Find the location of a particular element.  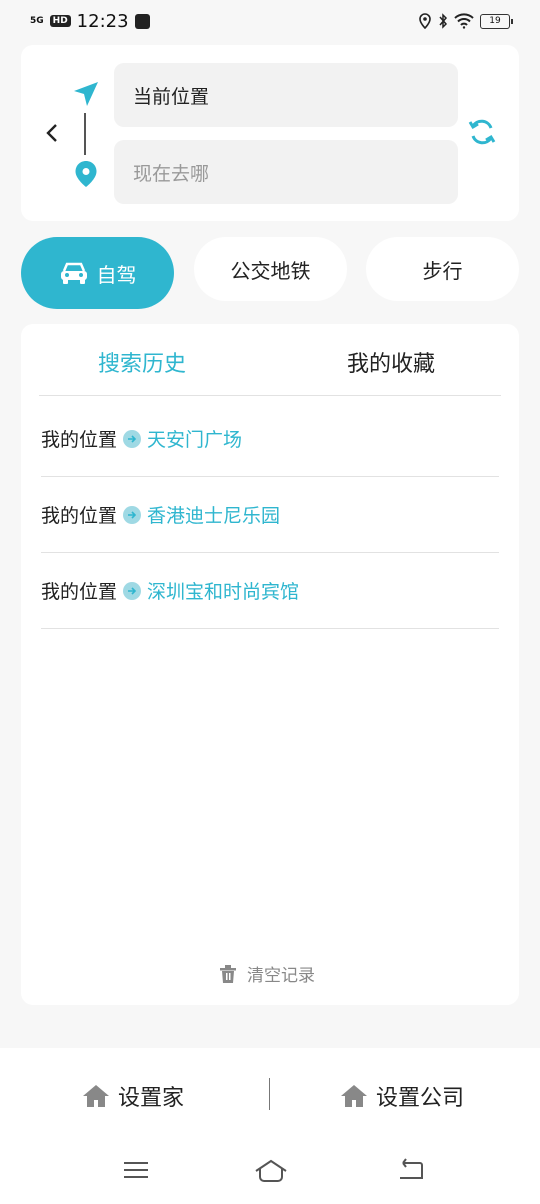

origin-input: 当前位置 is located at coordinates (286, 95).